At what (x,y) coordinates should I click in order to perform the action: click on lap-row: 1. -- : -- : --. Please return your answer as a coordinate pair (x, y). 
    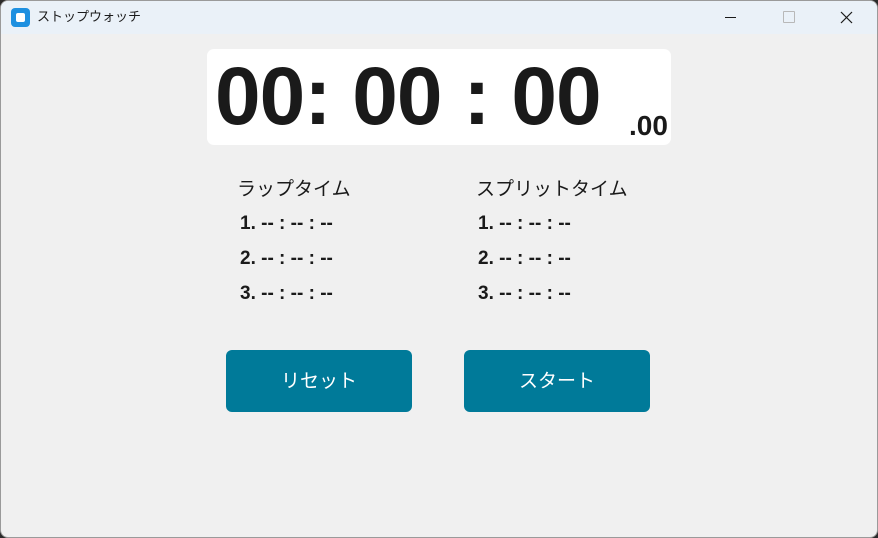
    Looking at the image, I should click on (286, 223).